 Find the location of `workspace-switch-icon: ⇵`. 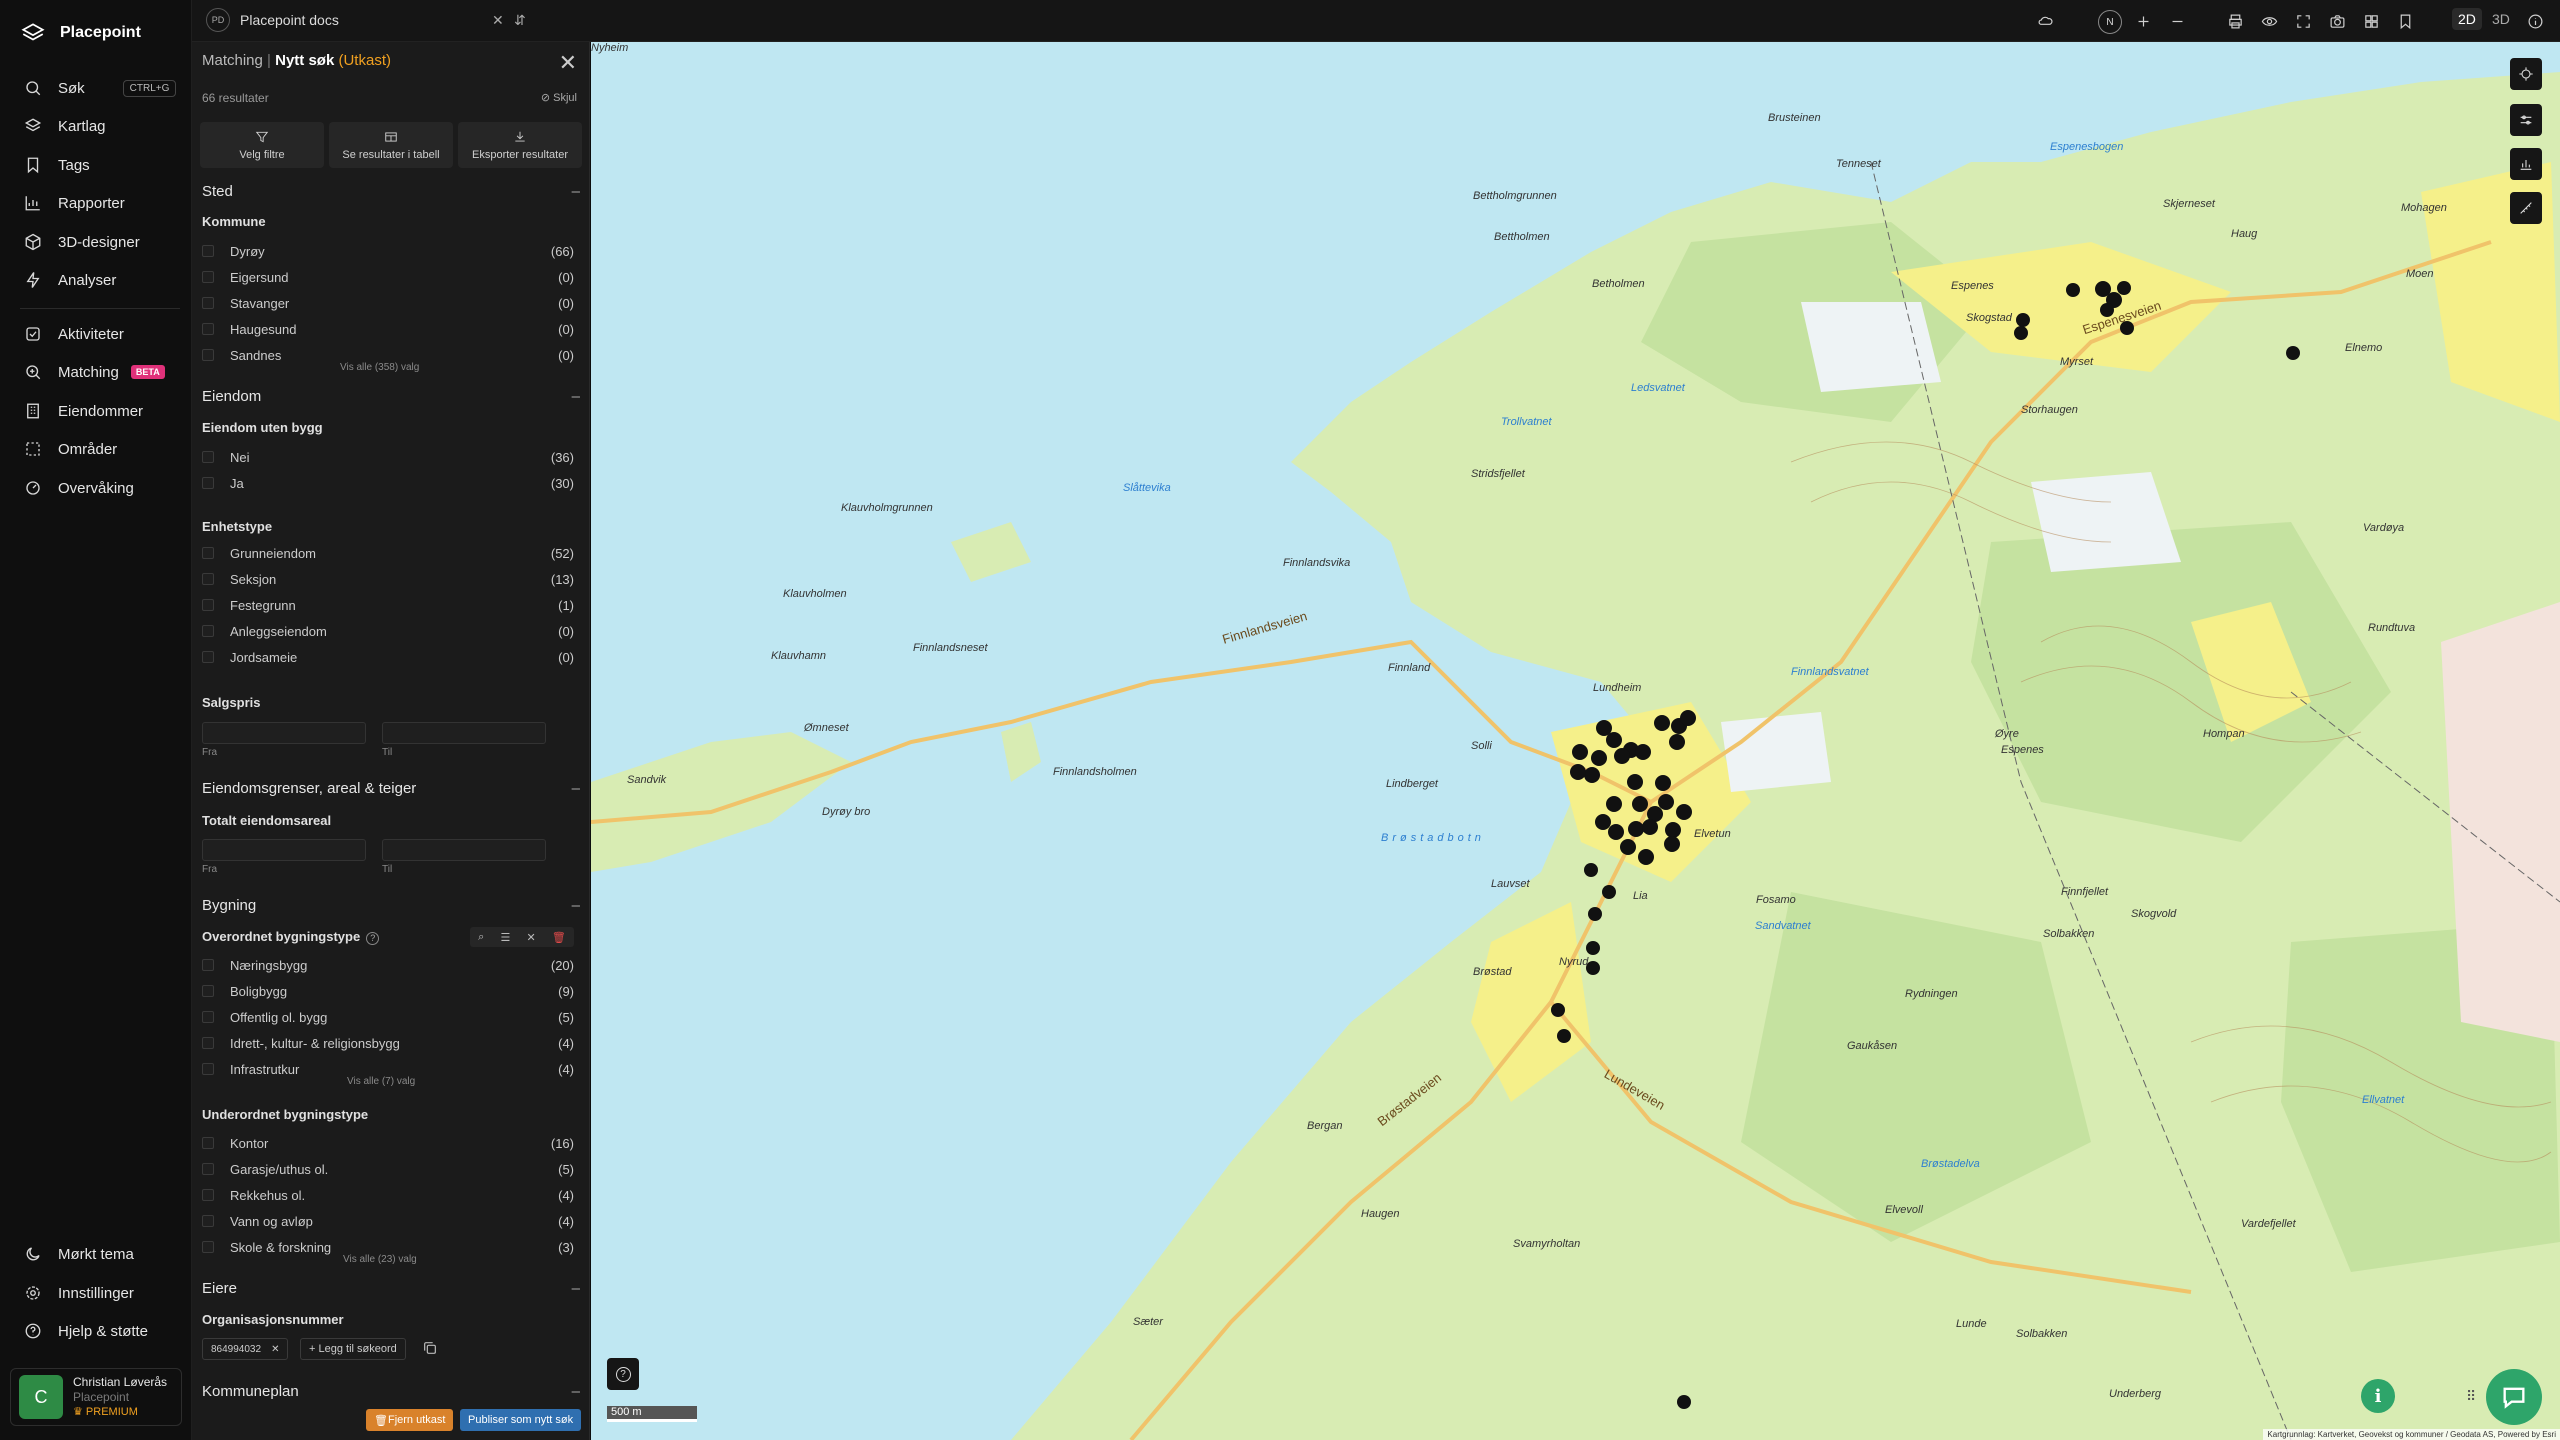

workspace-switch-icon: ⇵ is located at coordinates (520, 20).